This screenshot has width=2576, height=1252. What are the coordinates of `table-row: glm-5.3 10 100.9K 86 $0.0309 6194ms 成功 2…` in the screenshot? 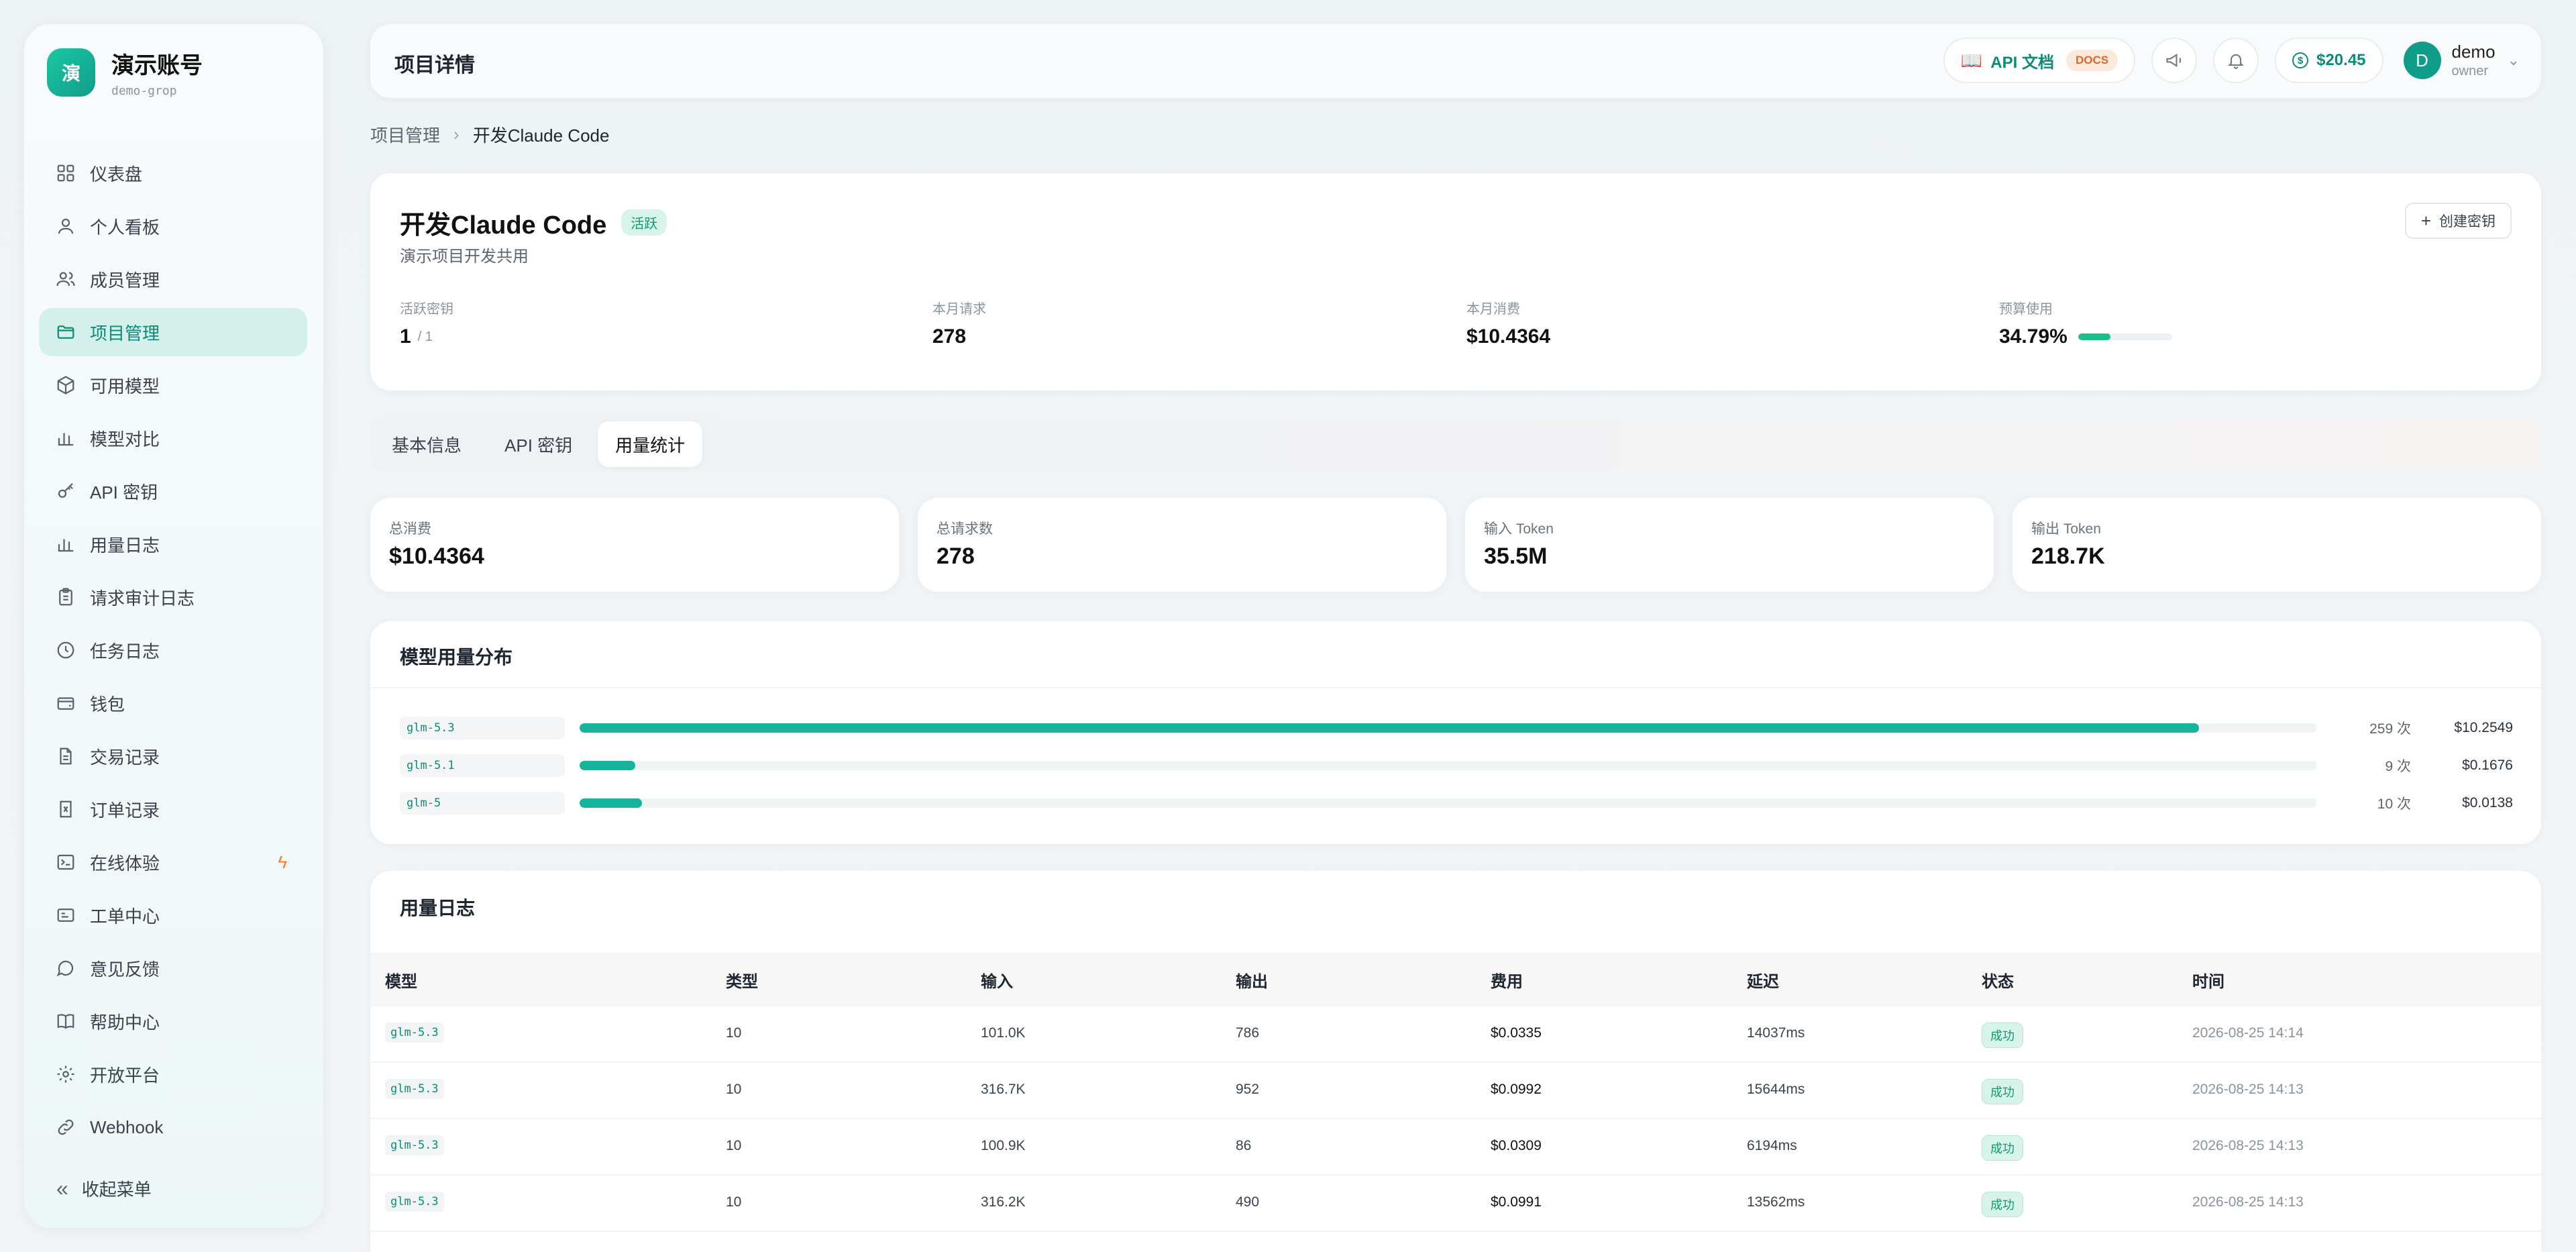 It's located at (1455, 1147).